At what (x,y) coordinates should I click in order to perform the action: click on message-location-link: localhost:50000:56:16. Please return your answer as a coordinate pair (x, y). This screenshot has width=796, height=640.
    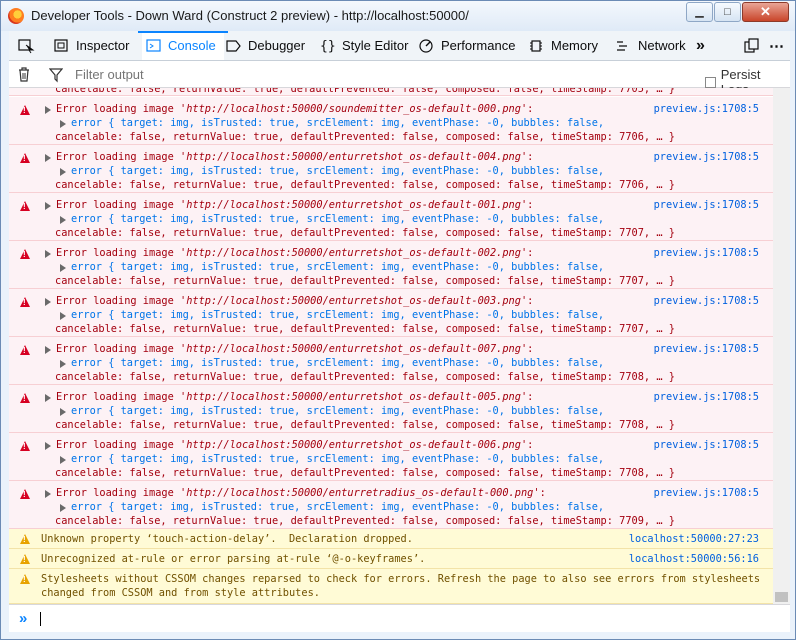
    Looking at the image, I should click on (694, 559).